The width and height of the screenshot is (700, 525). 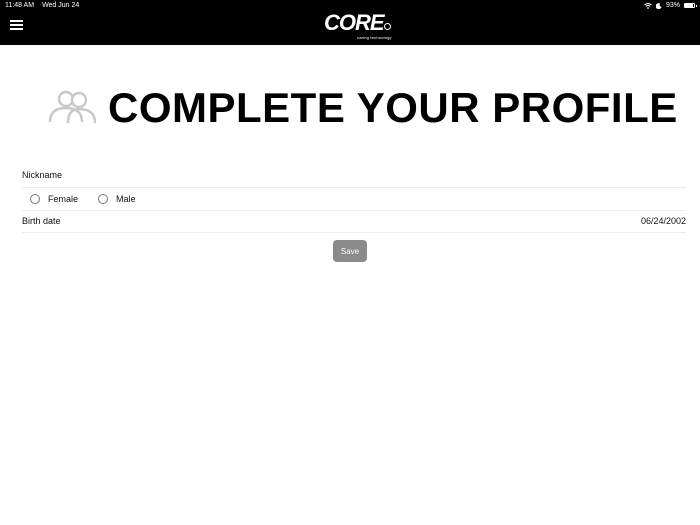 I want to click on brand-mark-icon, so click(x=387, y=26).